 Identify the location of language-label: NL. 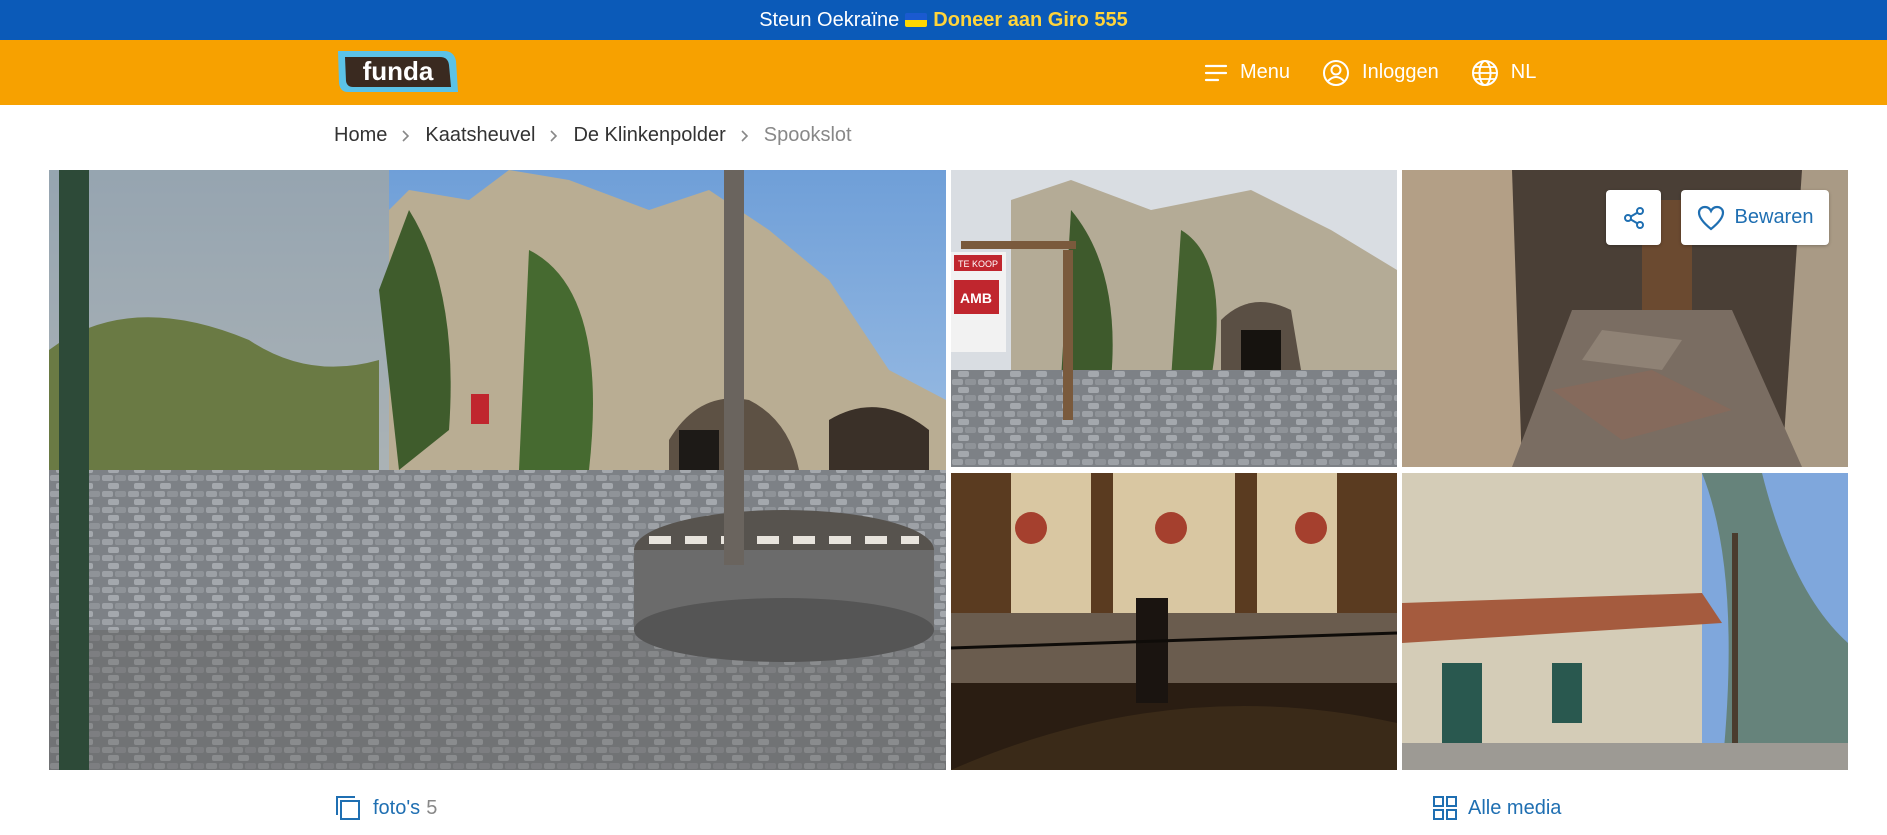
(1523, 72).